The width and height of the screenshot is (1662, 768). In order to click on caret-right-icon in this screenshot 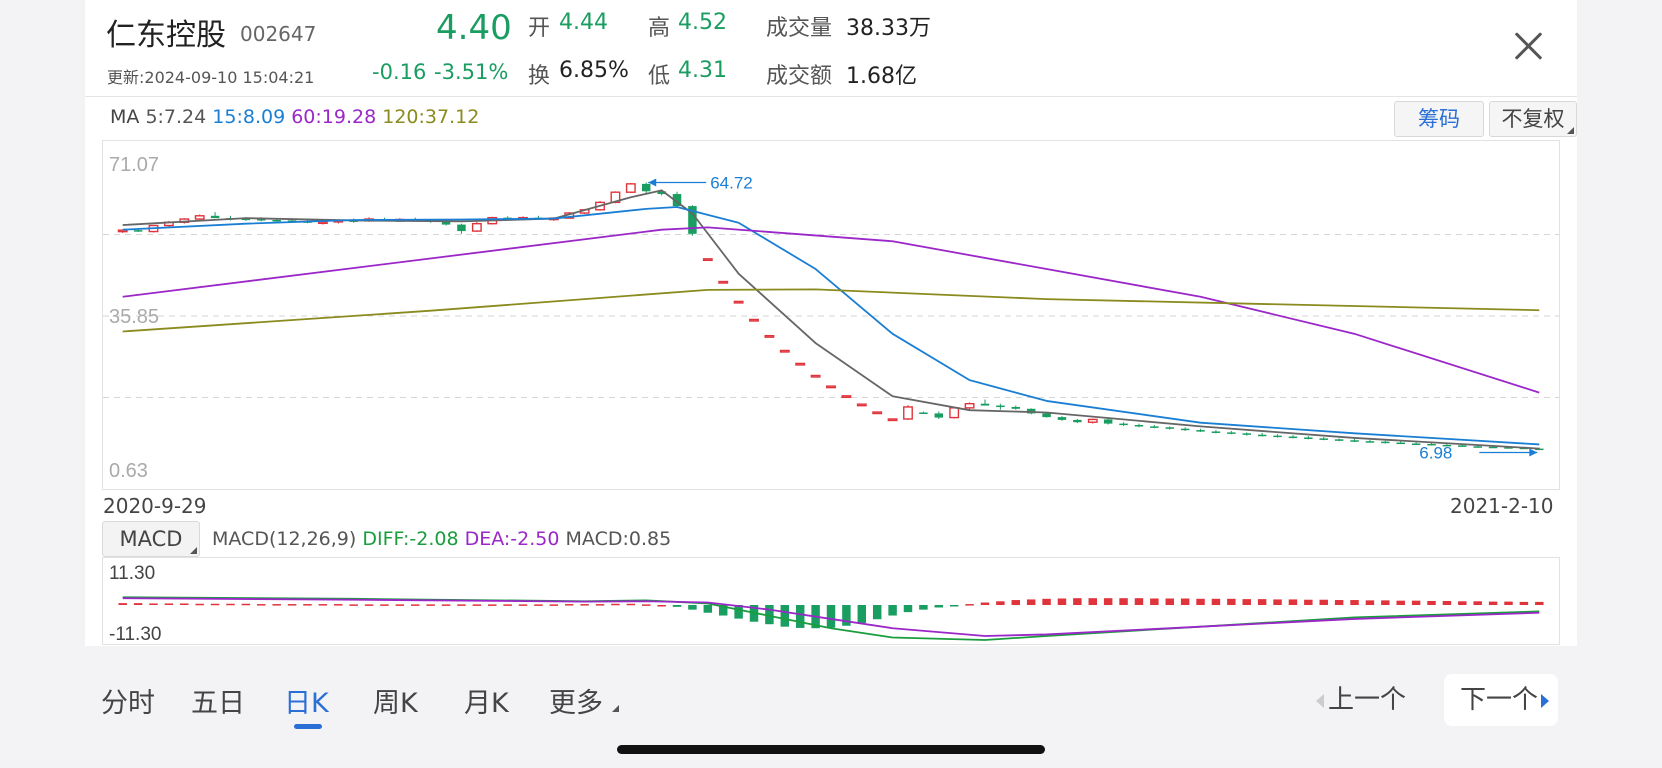, I will do `click(1545, 700)`.